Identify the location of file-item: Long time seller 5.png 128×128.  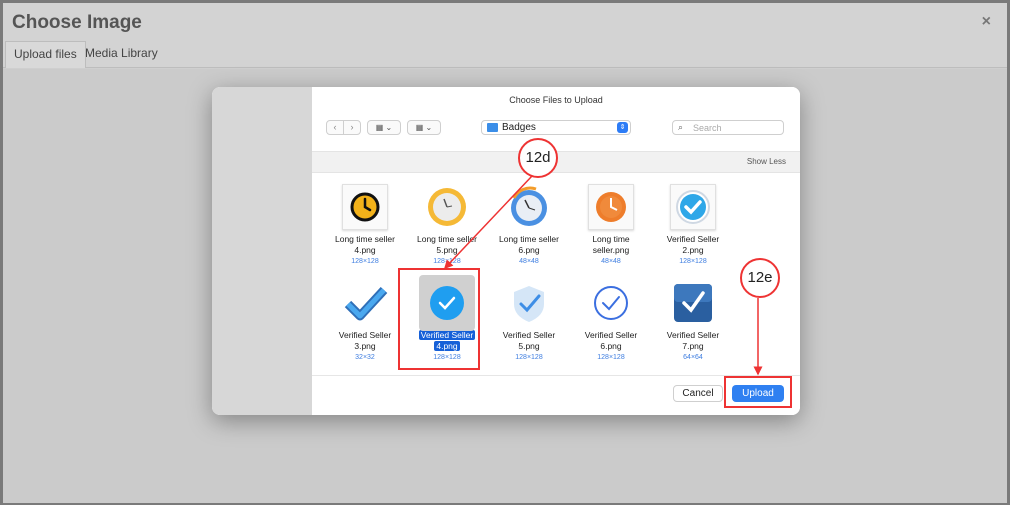
(447, 224).